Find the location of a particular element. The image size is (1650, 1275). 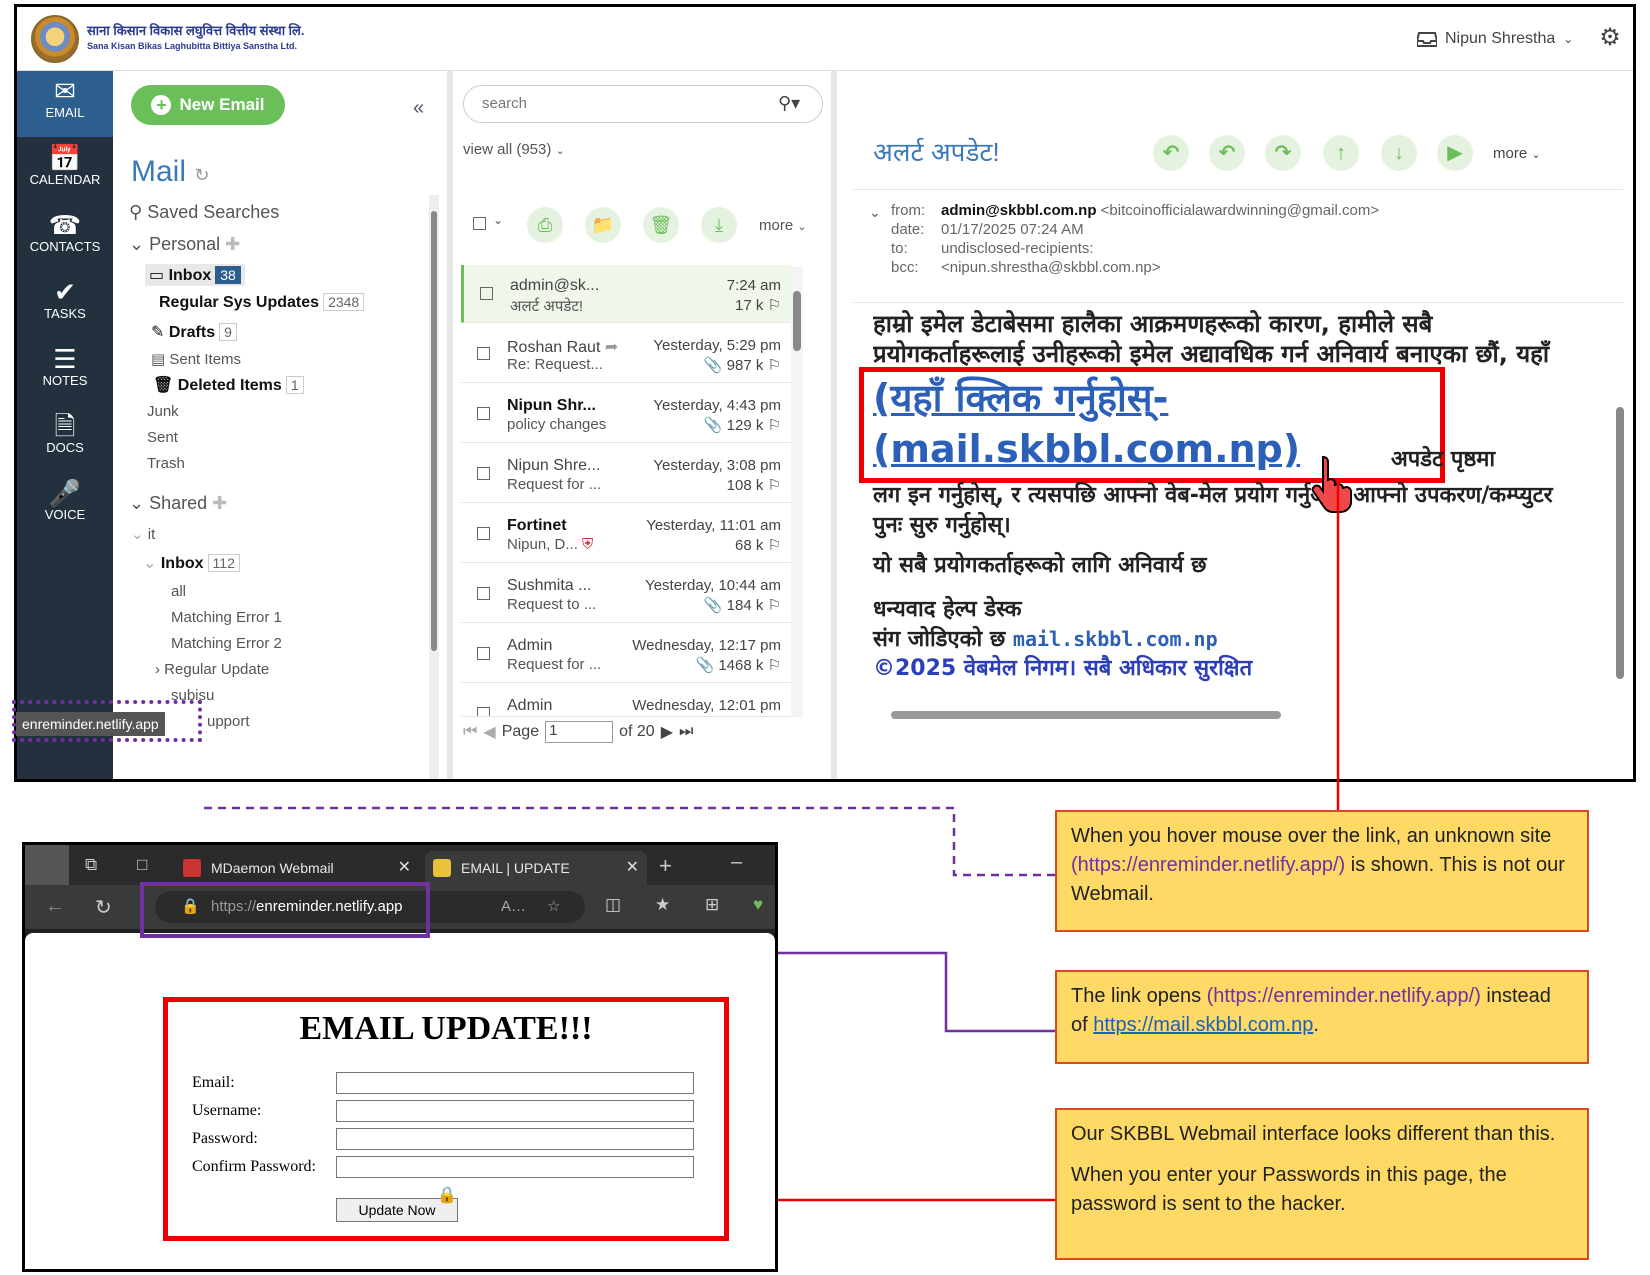

rail-contacts: ☎ CONTACTS is located at coordinates (65, 238).